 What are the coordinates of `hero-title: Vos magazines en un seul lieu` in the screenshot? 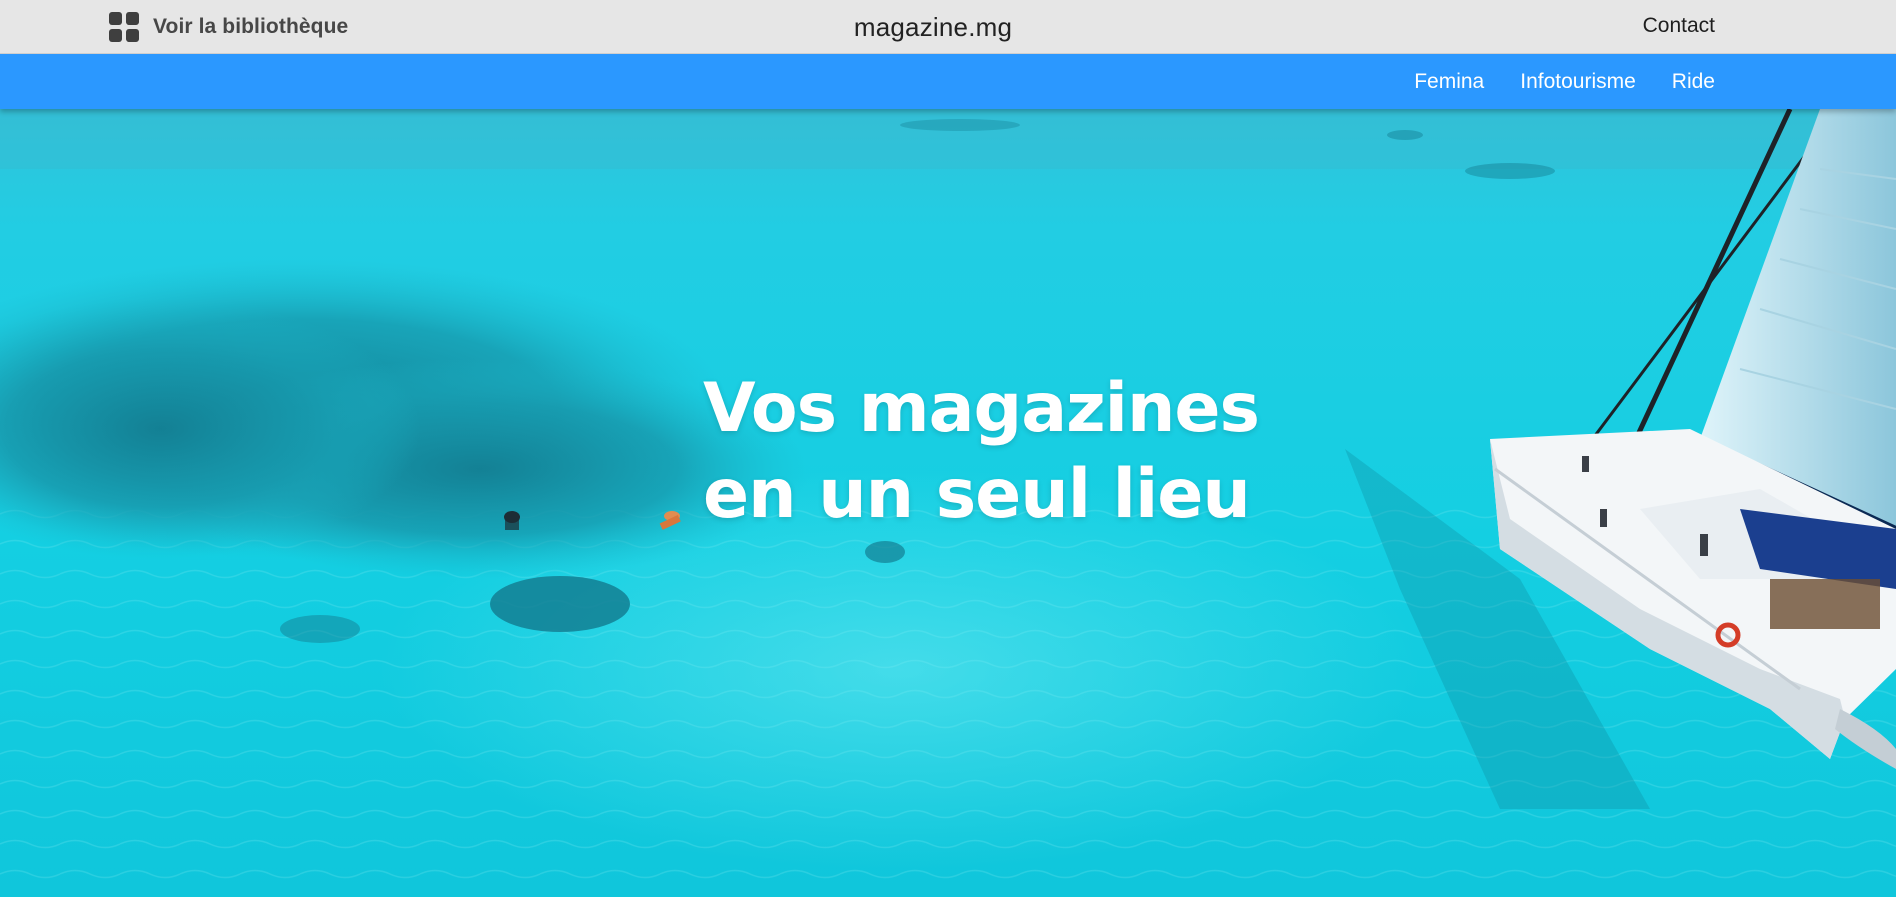 It's located at (1053, 452).